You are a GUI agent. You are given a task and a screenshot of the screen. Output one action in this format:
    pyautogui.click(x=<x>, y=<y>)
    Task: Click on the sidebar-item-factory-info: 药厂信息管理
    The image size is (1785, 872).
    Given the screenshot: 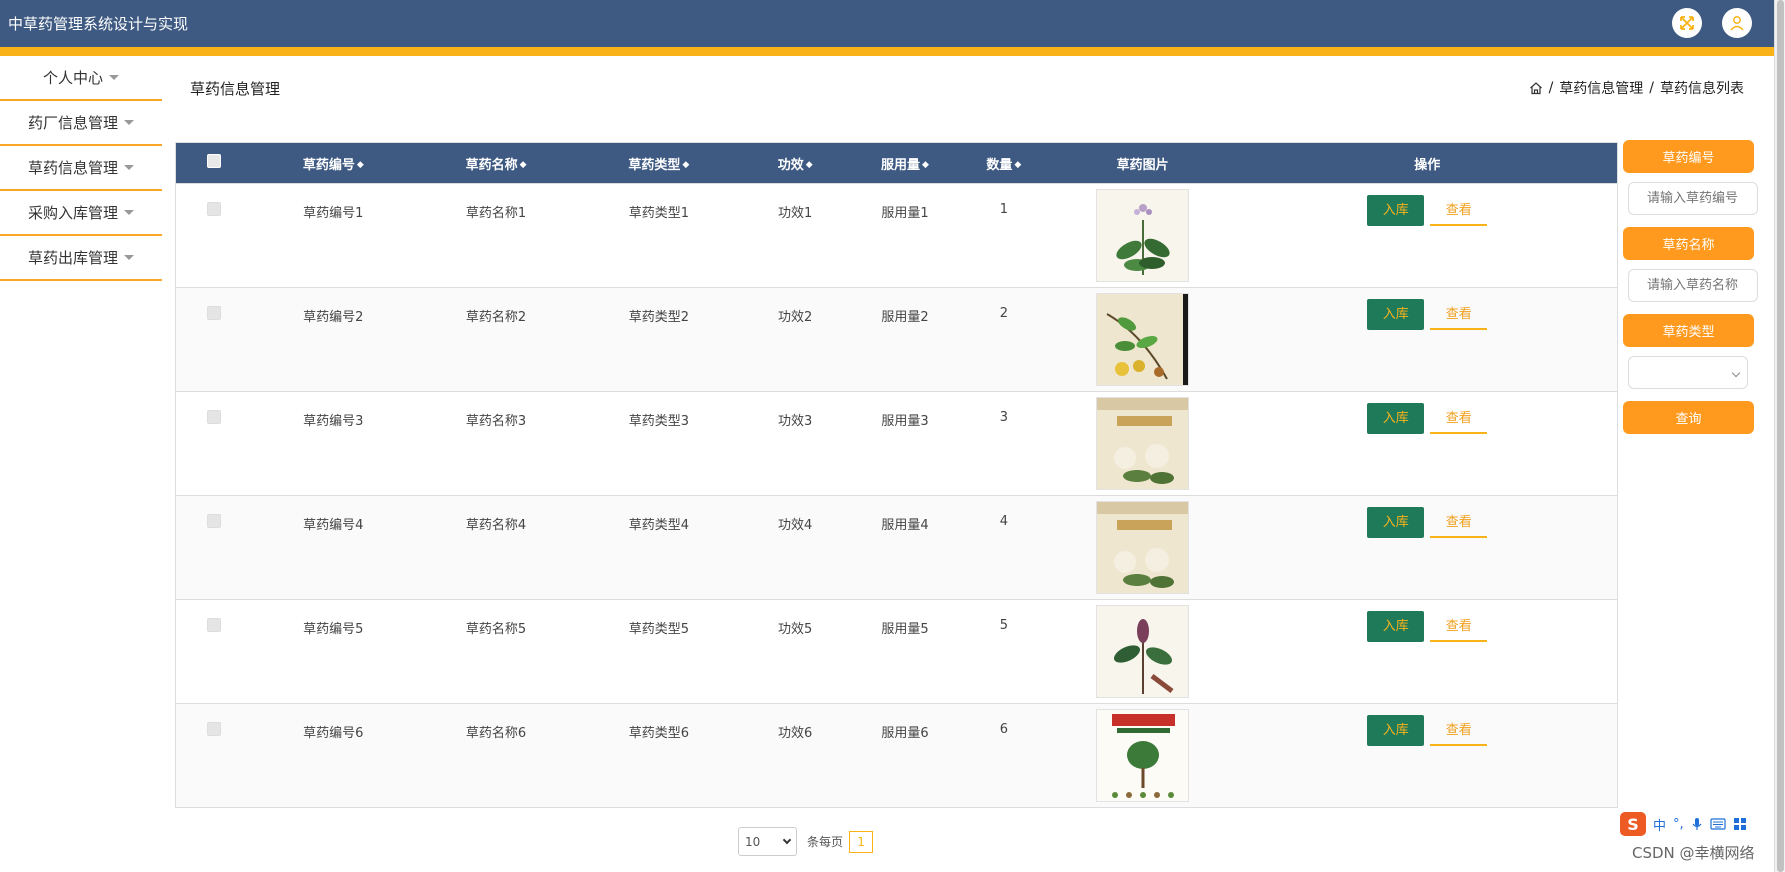 What is the action you would take?
    pyautogui.click(x=81, y=123)
    